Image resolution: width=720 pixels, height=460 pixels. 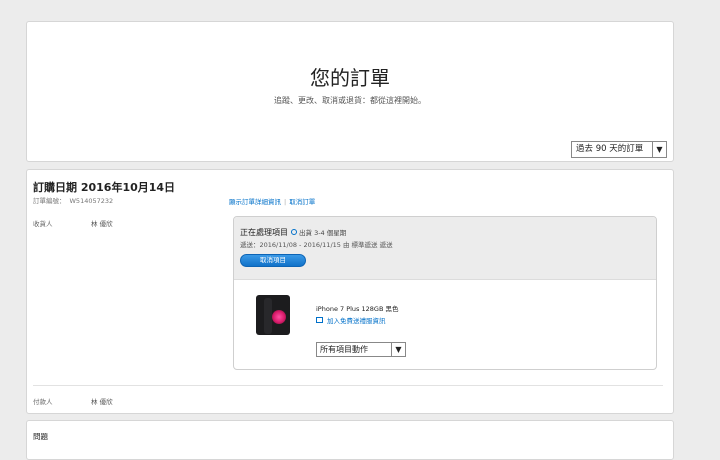 What do you see at coordinates (323, 233) in the screenshot?
I see `shipment-status-sub: 出貨 3-4 個星期` at bounding box center [323, 233].